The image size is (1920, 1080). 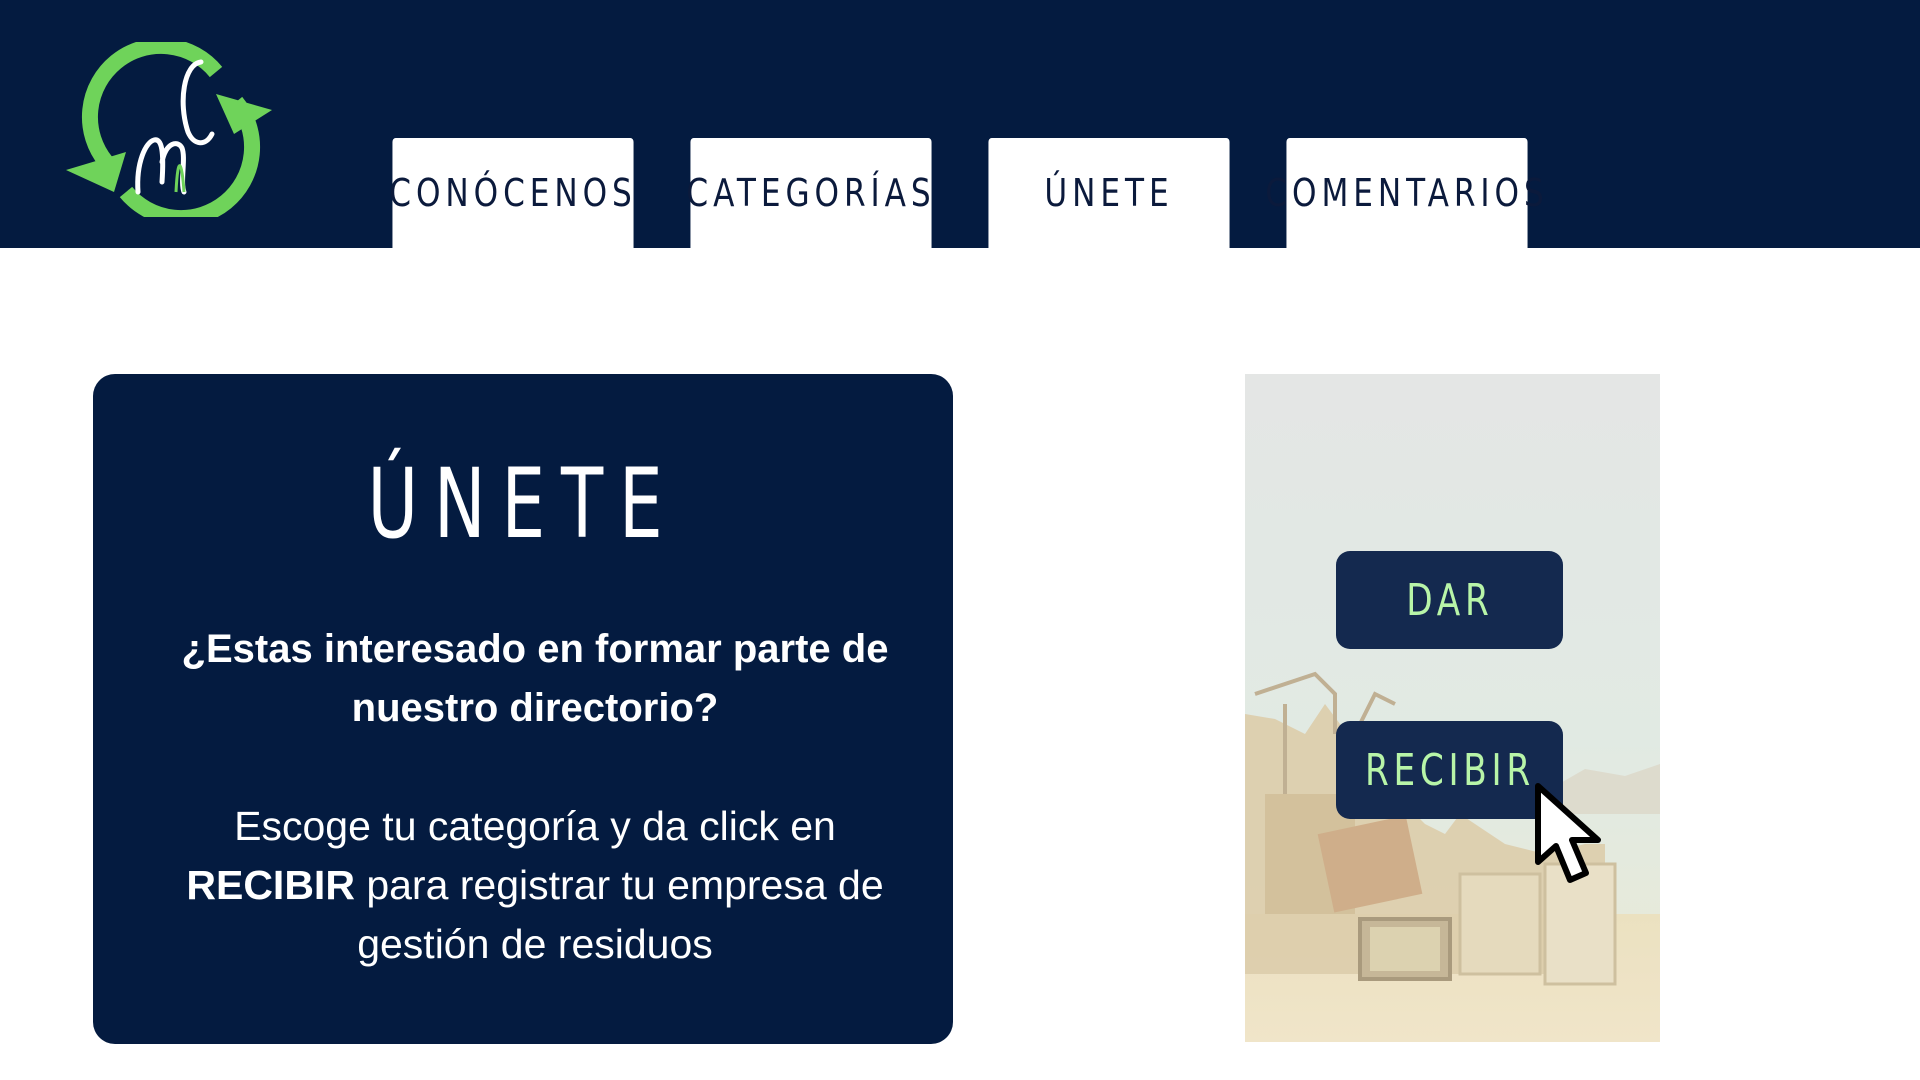 What do you see at coordinates (535, 944) in the screenshot?
I see `desc-line-3: gestión de residuos` at bounding box center [535, 944].